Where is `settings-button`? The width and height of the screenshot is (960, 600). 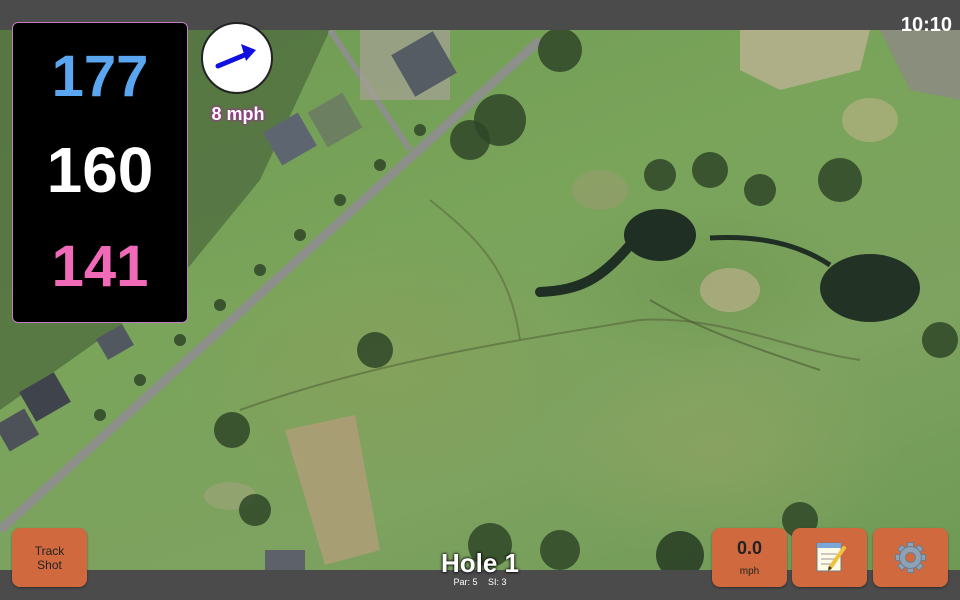 settings-button is located at coordinates (910, 557).